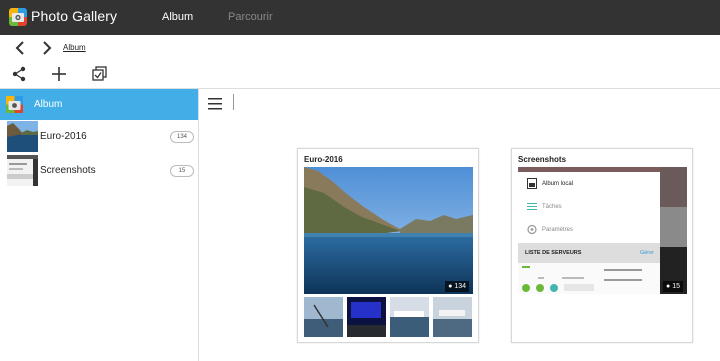  Describe the element at coordinates (589, 253) in the screenshot. I see `preview-server-list-bar: LISTE DE SERVEURS Gérer` at that location.